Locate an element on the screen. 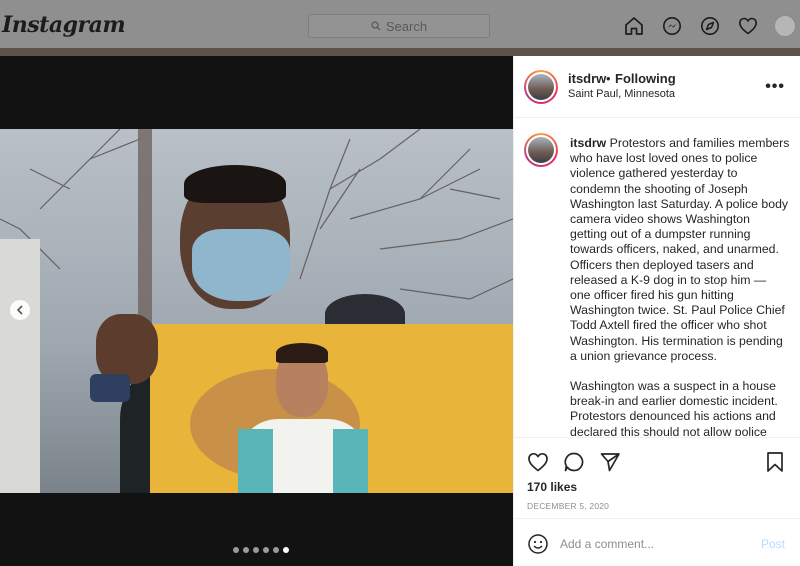 The width and height of the screenshot is (800, 566). comment-input is located at coordinates (655, 544).